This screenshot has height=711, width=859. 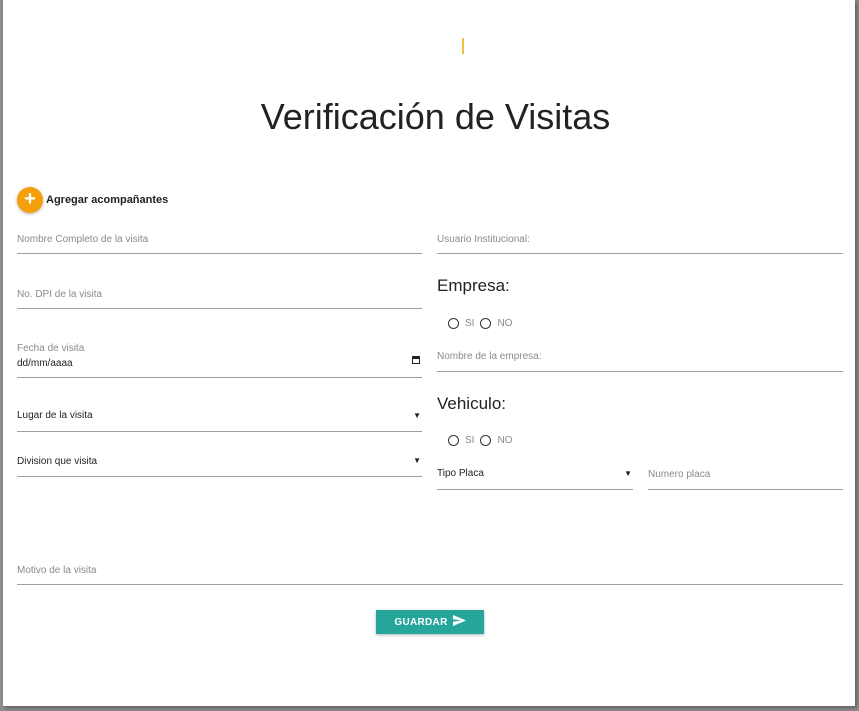 What do you see at coordinates (486, 440) in the screenshot?
I see `vehiculo-no-radio` at bounding box center [486, 440].